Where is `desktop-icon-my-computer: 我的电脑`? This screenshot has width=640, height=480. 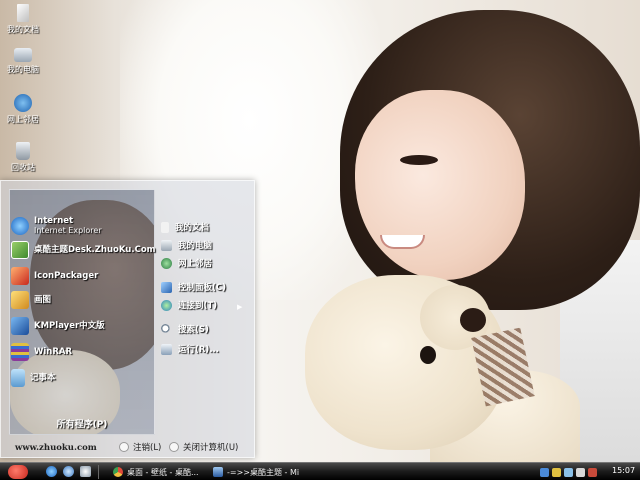
desktop-icon-my-computer: 我的电脑 is located at coordinates (23, 61).